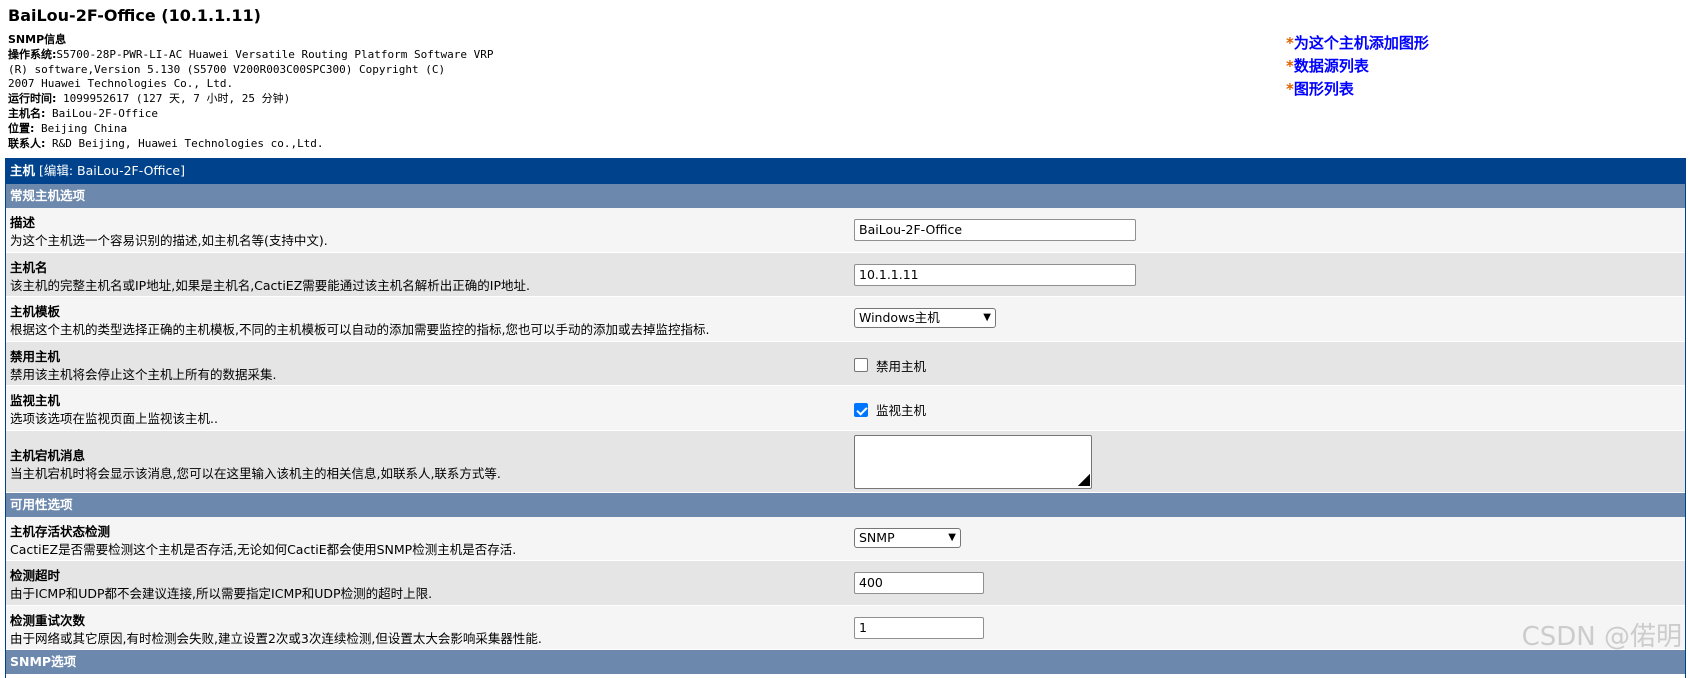 This screenshot has height=678, width=1690. Describe the element at coordinates (973, 461) in the screenshot. I see `down-message-textarea` at that location.